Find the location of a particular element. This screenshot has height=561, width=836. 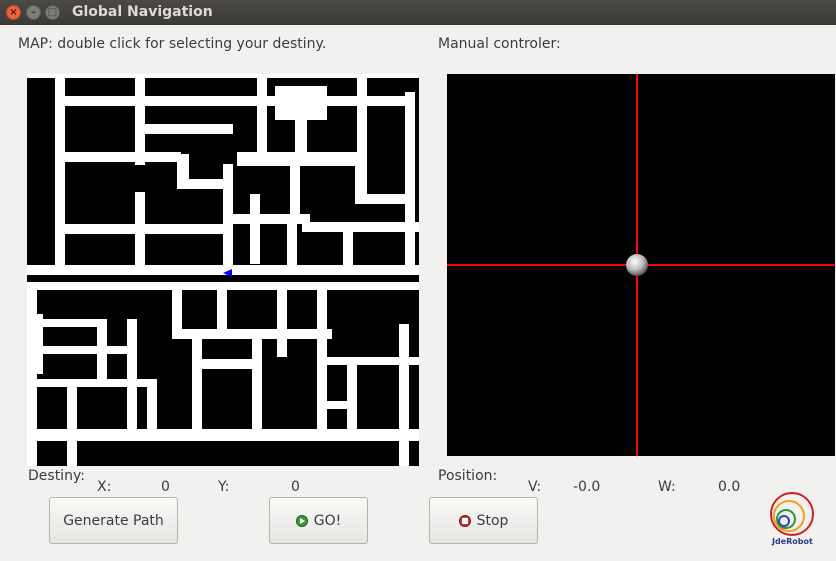

generate-path-label: Generate Path is located at coordinates (113, 520).